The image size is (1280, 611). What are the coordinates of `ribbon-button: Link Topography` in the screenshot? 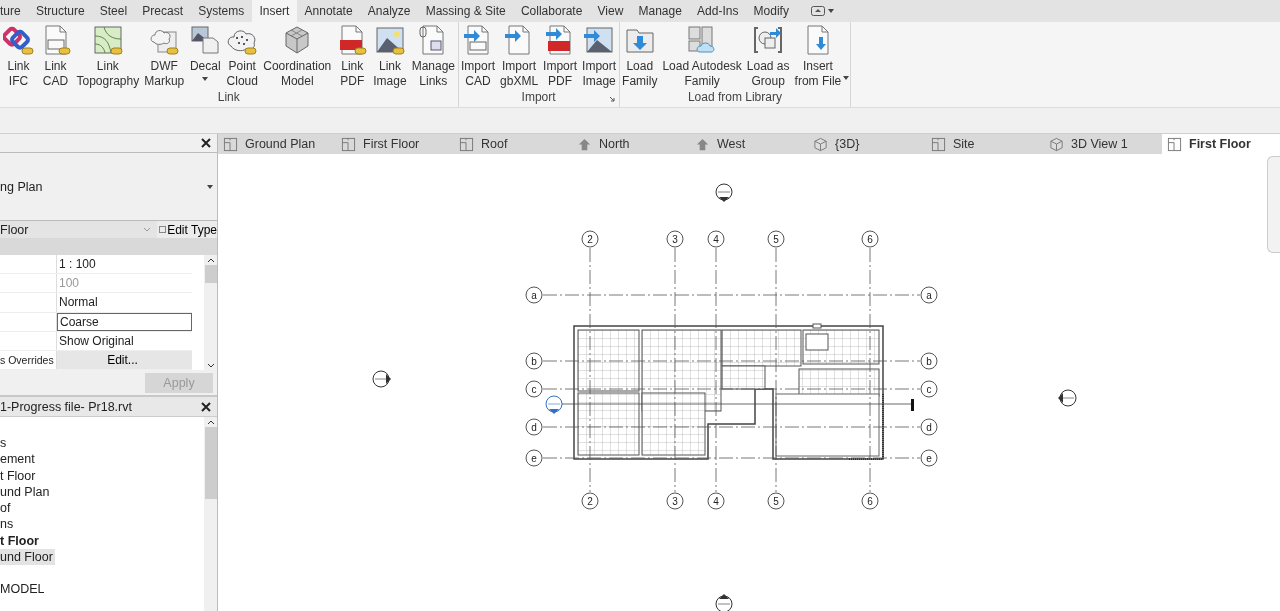 It's located at (108, 56).